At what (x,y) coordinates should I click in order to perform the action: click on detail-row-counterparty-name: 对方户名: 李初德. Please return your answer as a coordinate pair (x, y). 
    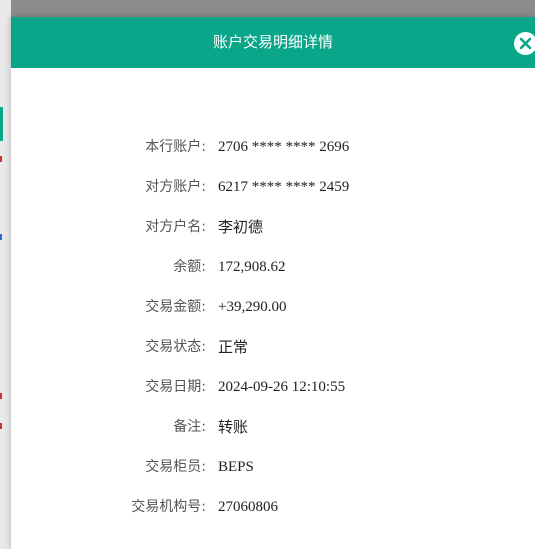
    Looking at the image, I should click on (273, 227).